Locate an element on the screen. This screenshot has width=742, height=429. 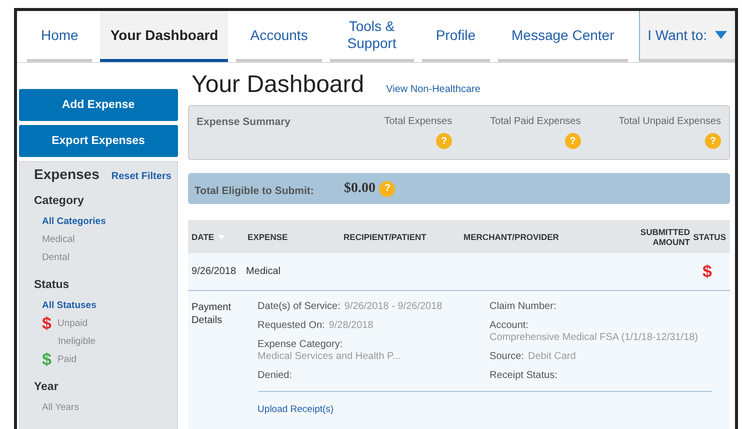
column-header: EXPENSE is located at coordinates (296, 237).